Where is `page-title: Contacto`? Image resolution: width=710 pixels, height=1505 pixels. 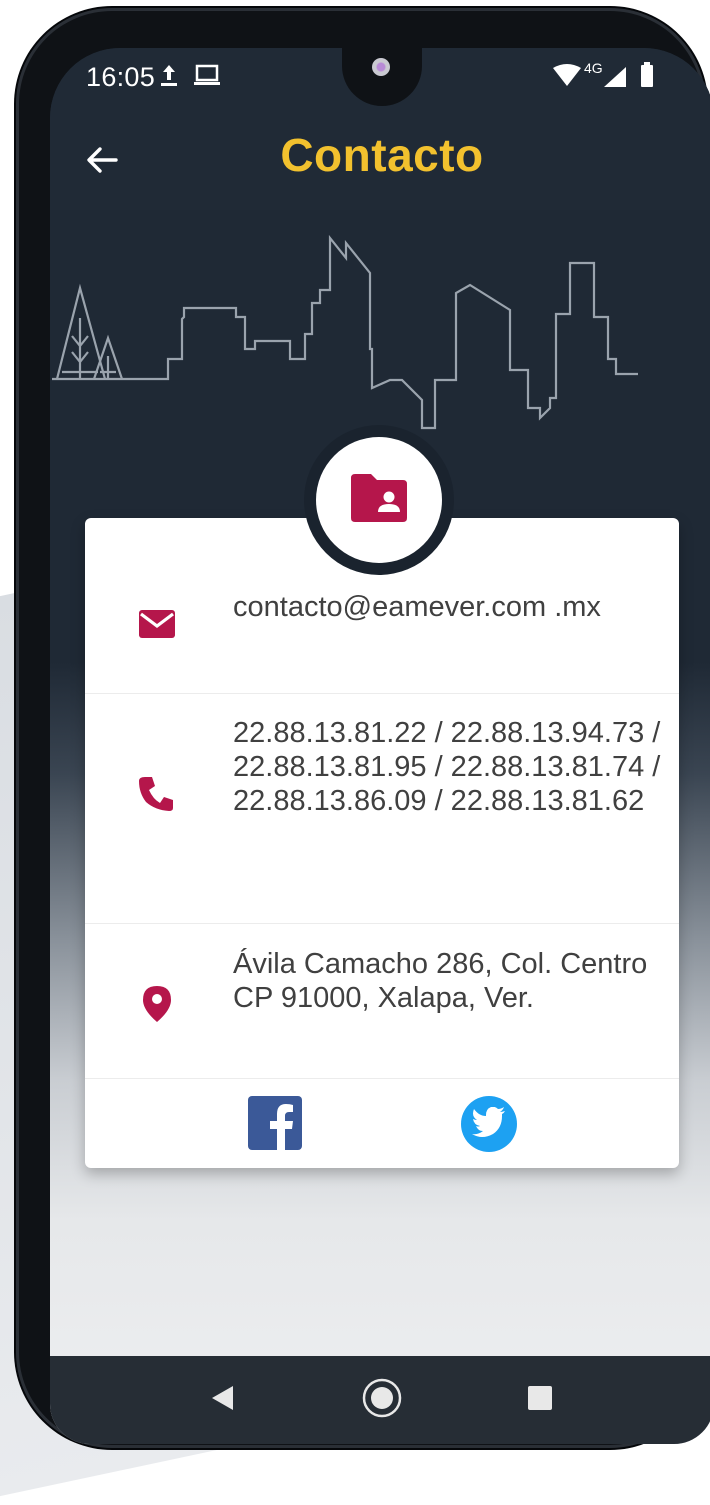 page-title: Contacto is located at coordinates (382, 155).